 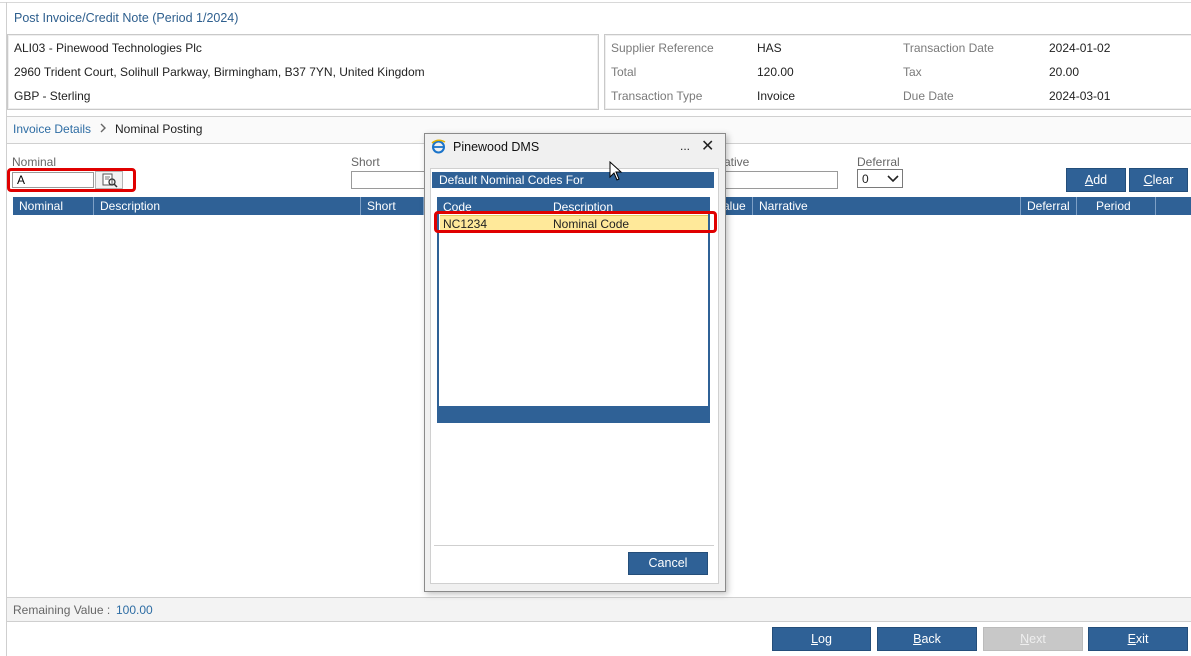 What do you see at coordinates (624, 72) in the screenshot?
I see `total-label: Total` at bounding box center [624, 72].